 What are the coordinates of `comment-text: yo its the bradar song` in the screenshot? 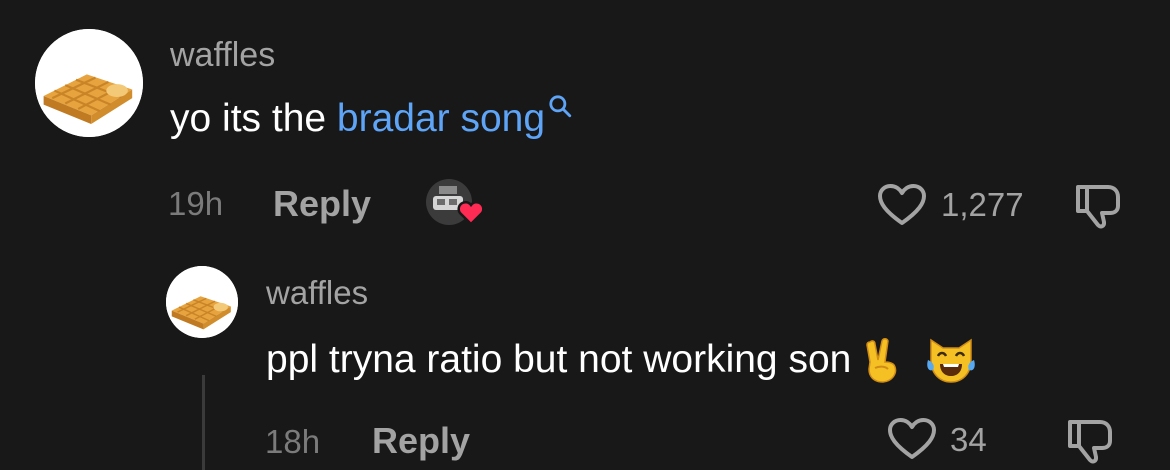 It's located at (371, 118).